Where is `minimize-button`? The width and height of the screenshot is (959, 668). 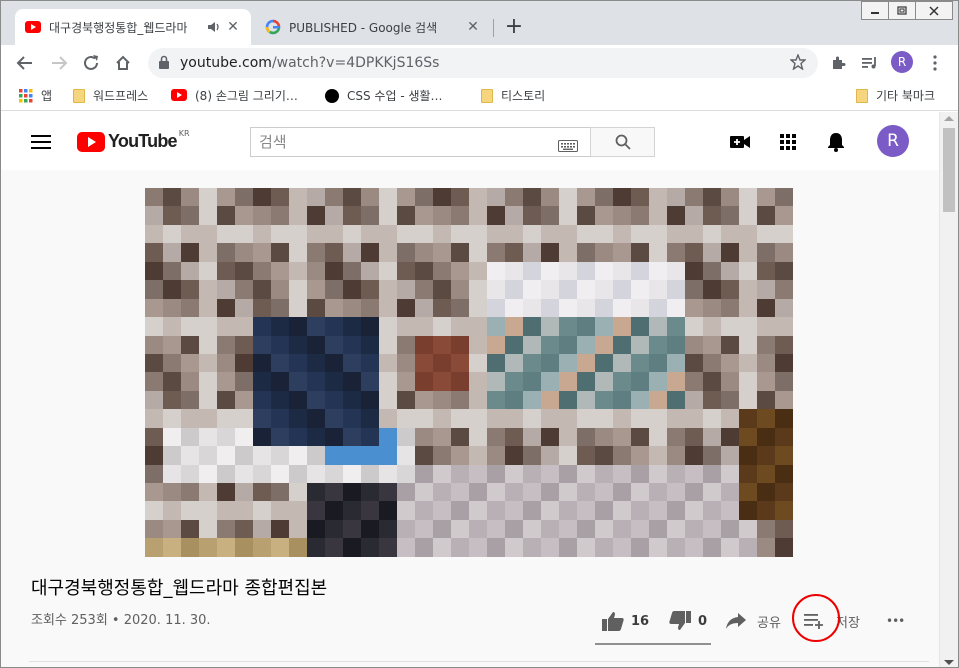
minimize-button is located at coordinates (875, 10).